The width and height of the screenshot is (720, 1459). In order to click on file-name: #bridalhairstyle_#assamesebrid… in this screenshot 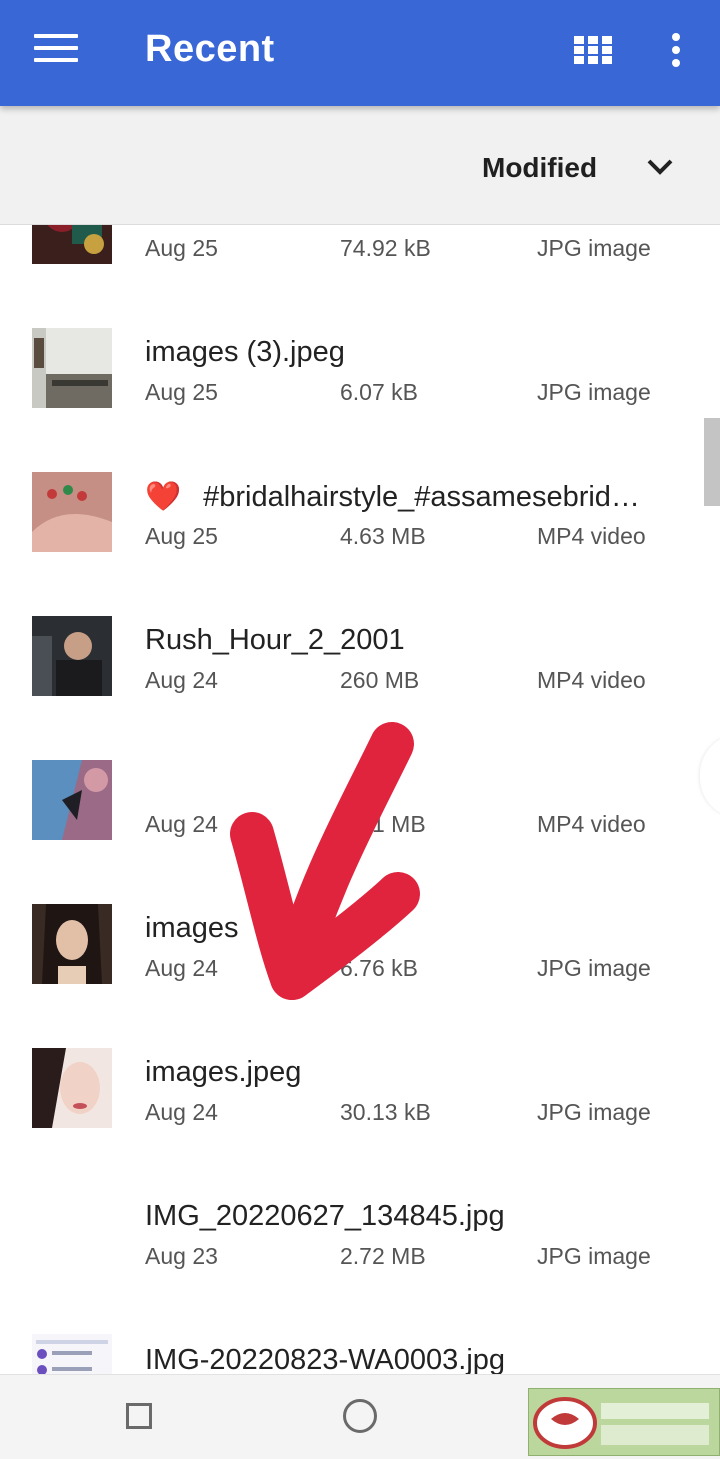, I will do `click(421, 497)`.